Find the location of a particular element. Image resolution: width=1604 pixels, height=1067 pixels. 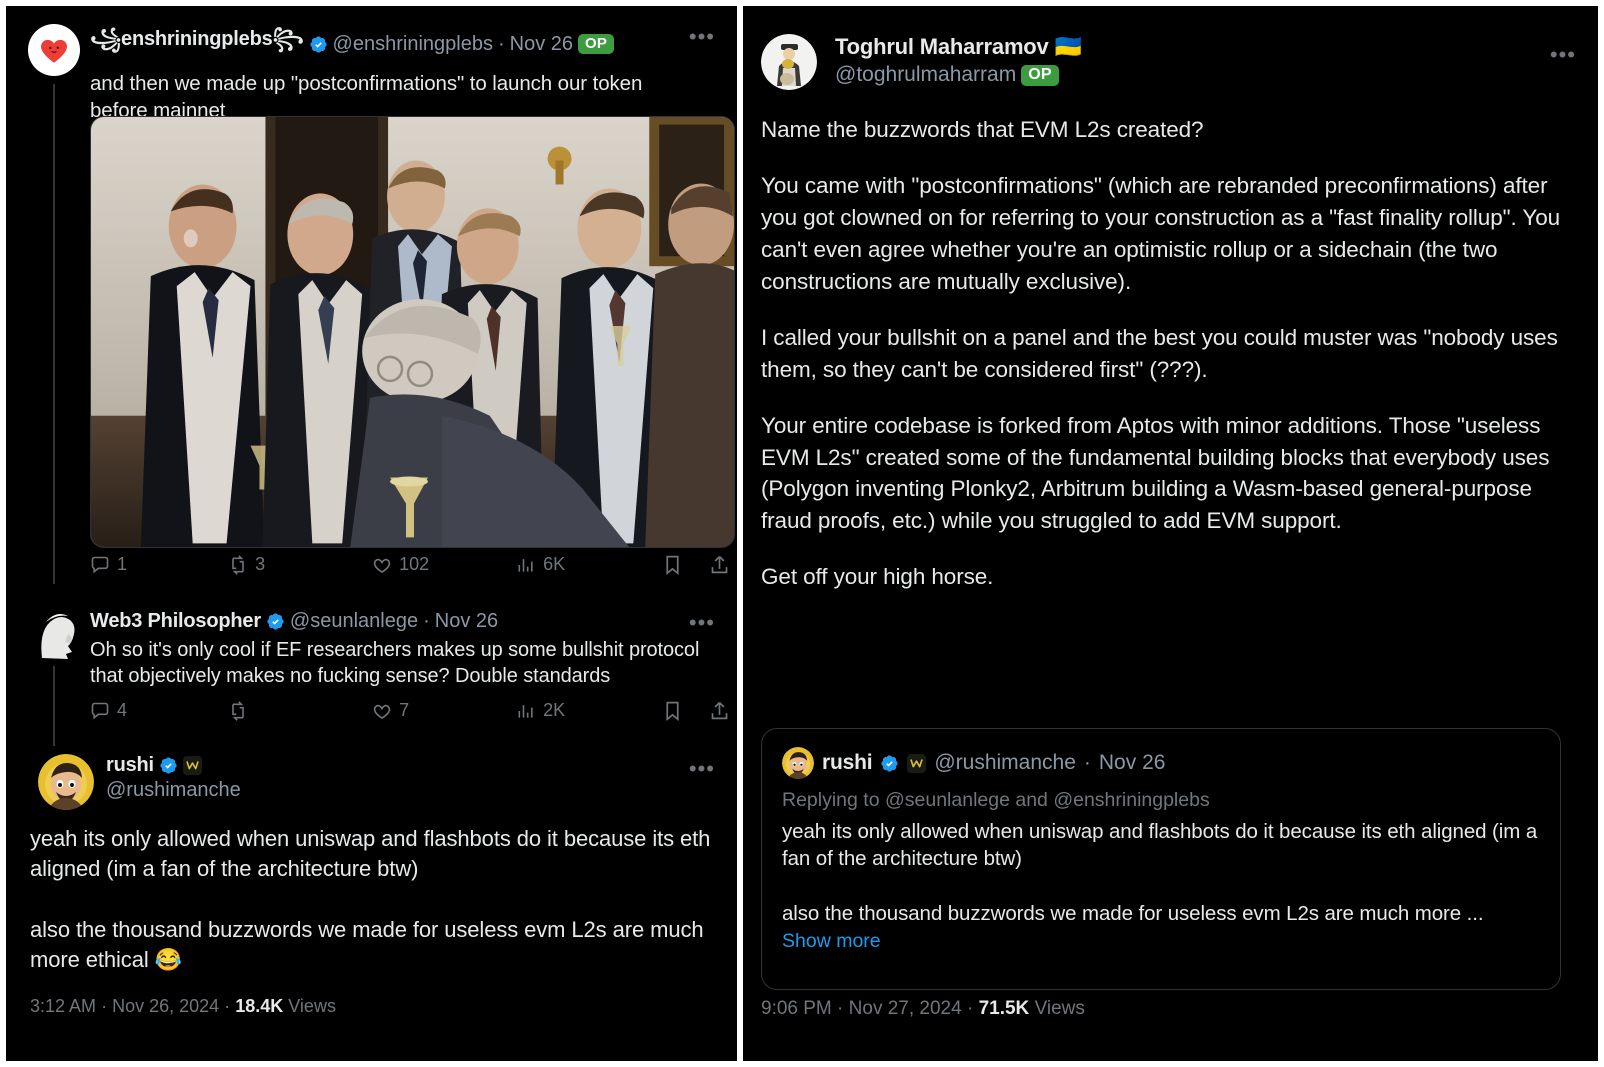

avatar-web3-philosopher is located at coordinates (56, 631).